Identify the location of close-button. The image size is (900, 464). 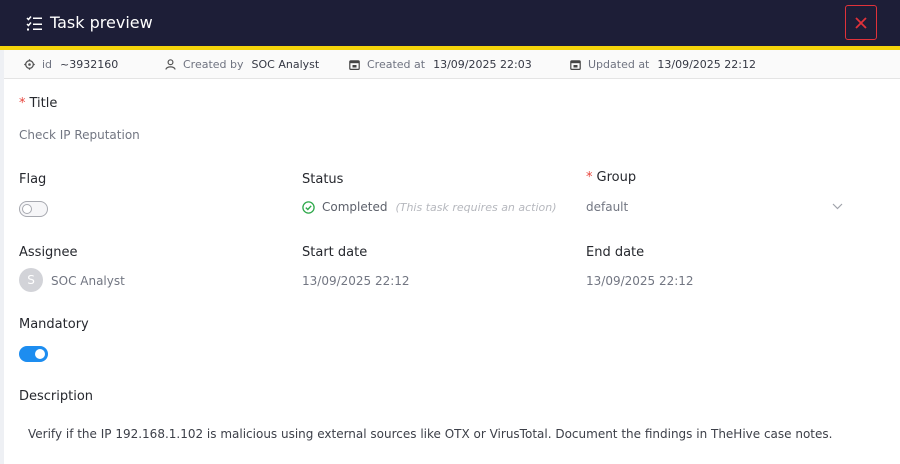
(861, 22).